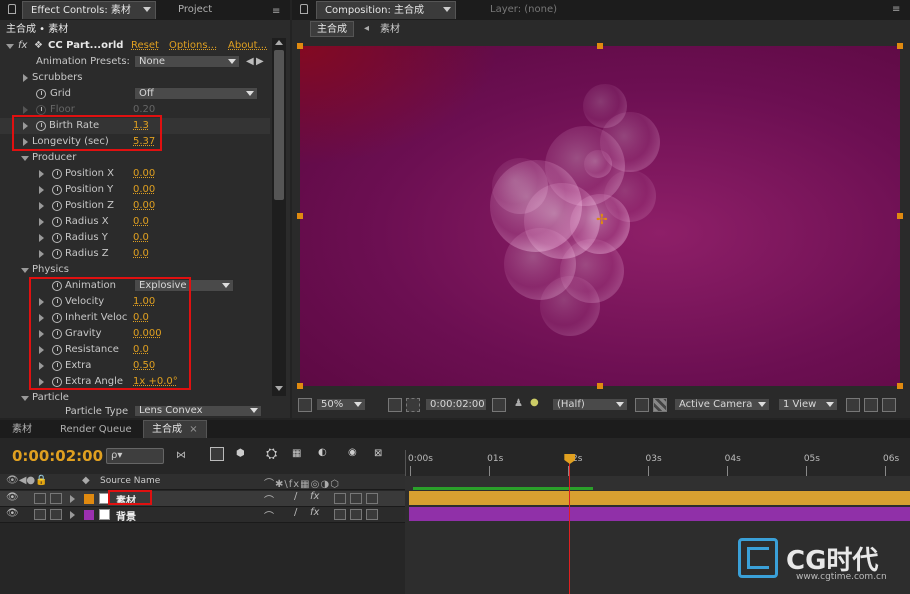 The height and width of the screenshot is (594, 910). I want to click on roi-icon, so click(642, 405).